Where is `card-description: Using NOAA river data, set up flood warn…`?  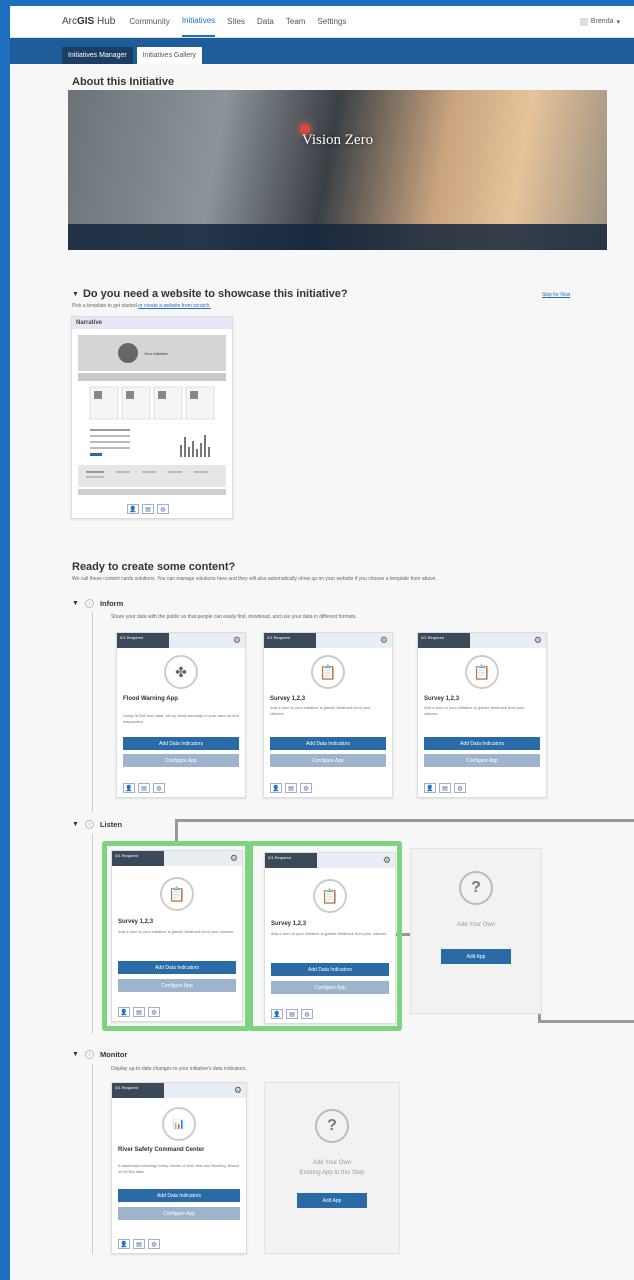
card-description: Using NOAA river data, set up flood warn… is located at coordinates (181, 718).